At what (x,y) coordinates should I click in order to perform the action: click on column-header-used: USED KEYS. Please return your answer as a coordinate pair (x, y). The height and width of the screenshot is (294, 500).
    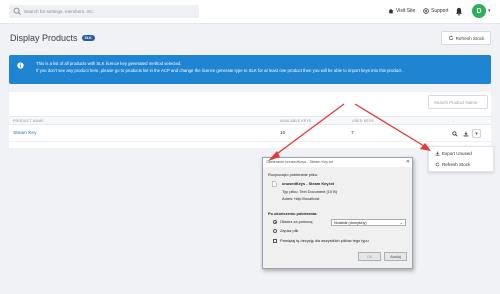
    Looking at the image, I should click on (363, 121).